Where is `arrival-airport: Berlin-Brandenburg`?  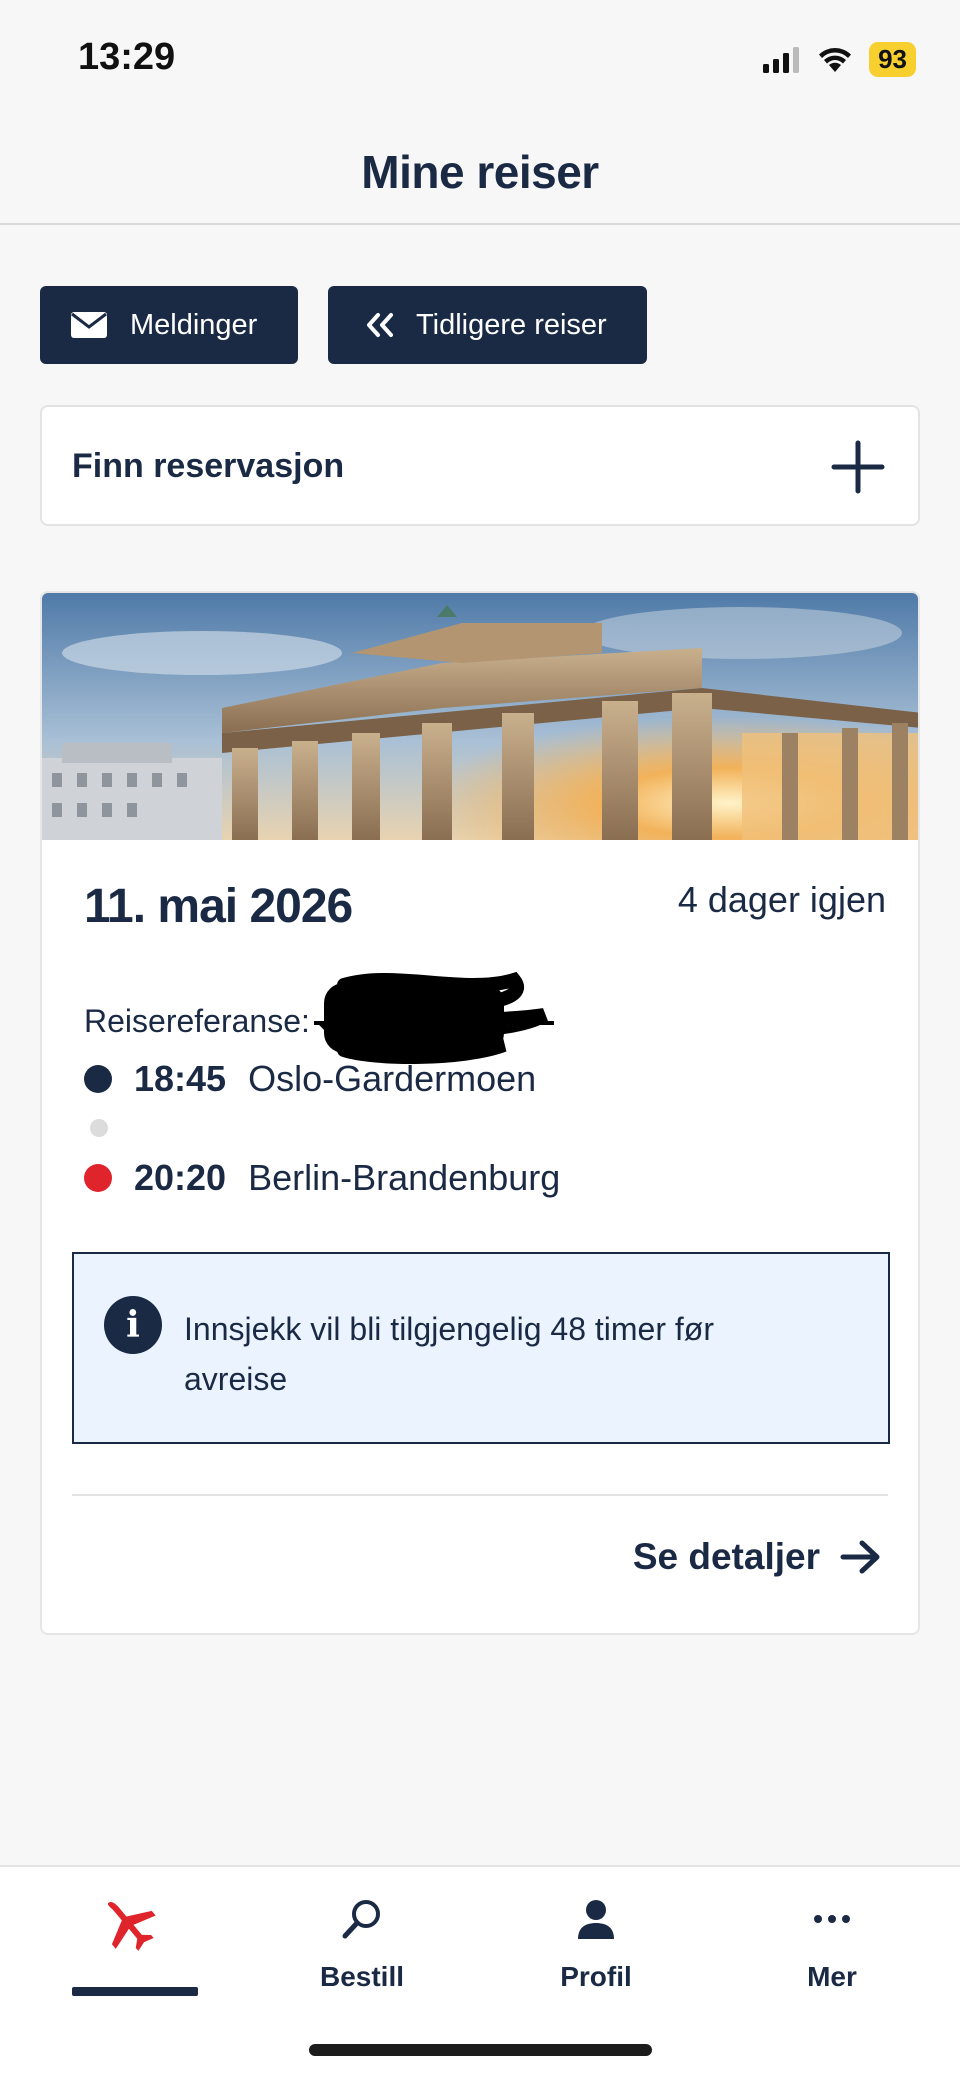
arrival-airport: Berlin-Brandenburg is located at coordinates (404, 1177).